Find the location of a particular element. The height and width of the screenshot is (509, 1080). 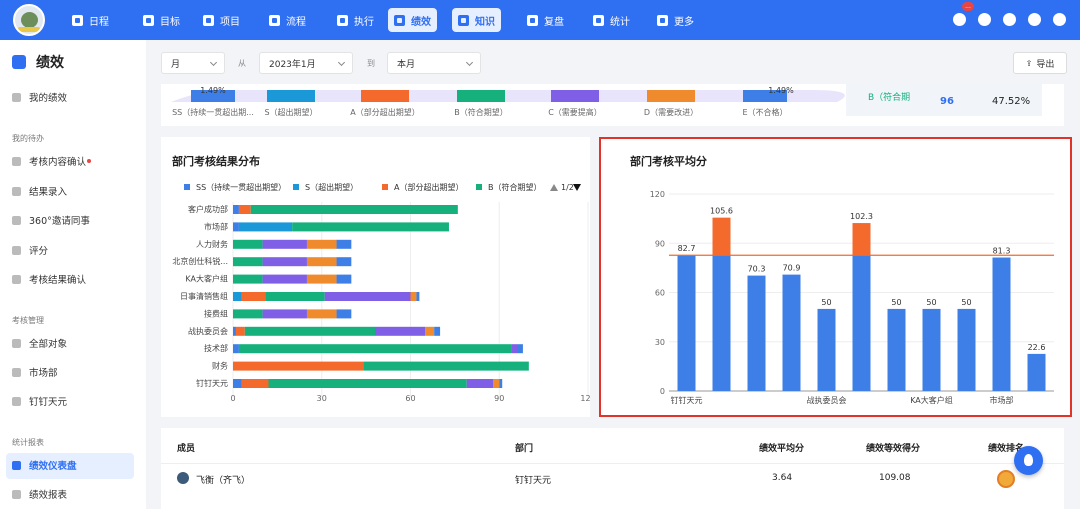

sidebar-item-items1-2: 360°邀请同事 is located at coordinates (51, 220).